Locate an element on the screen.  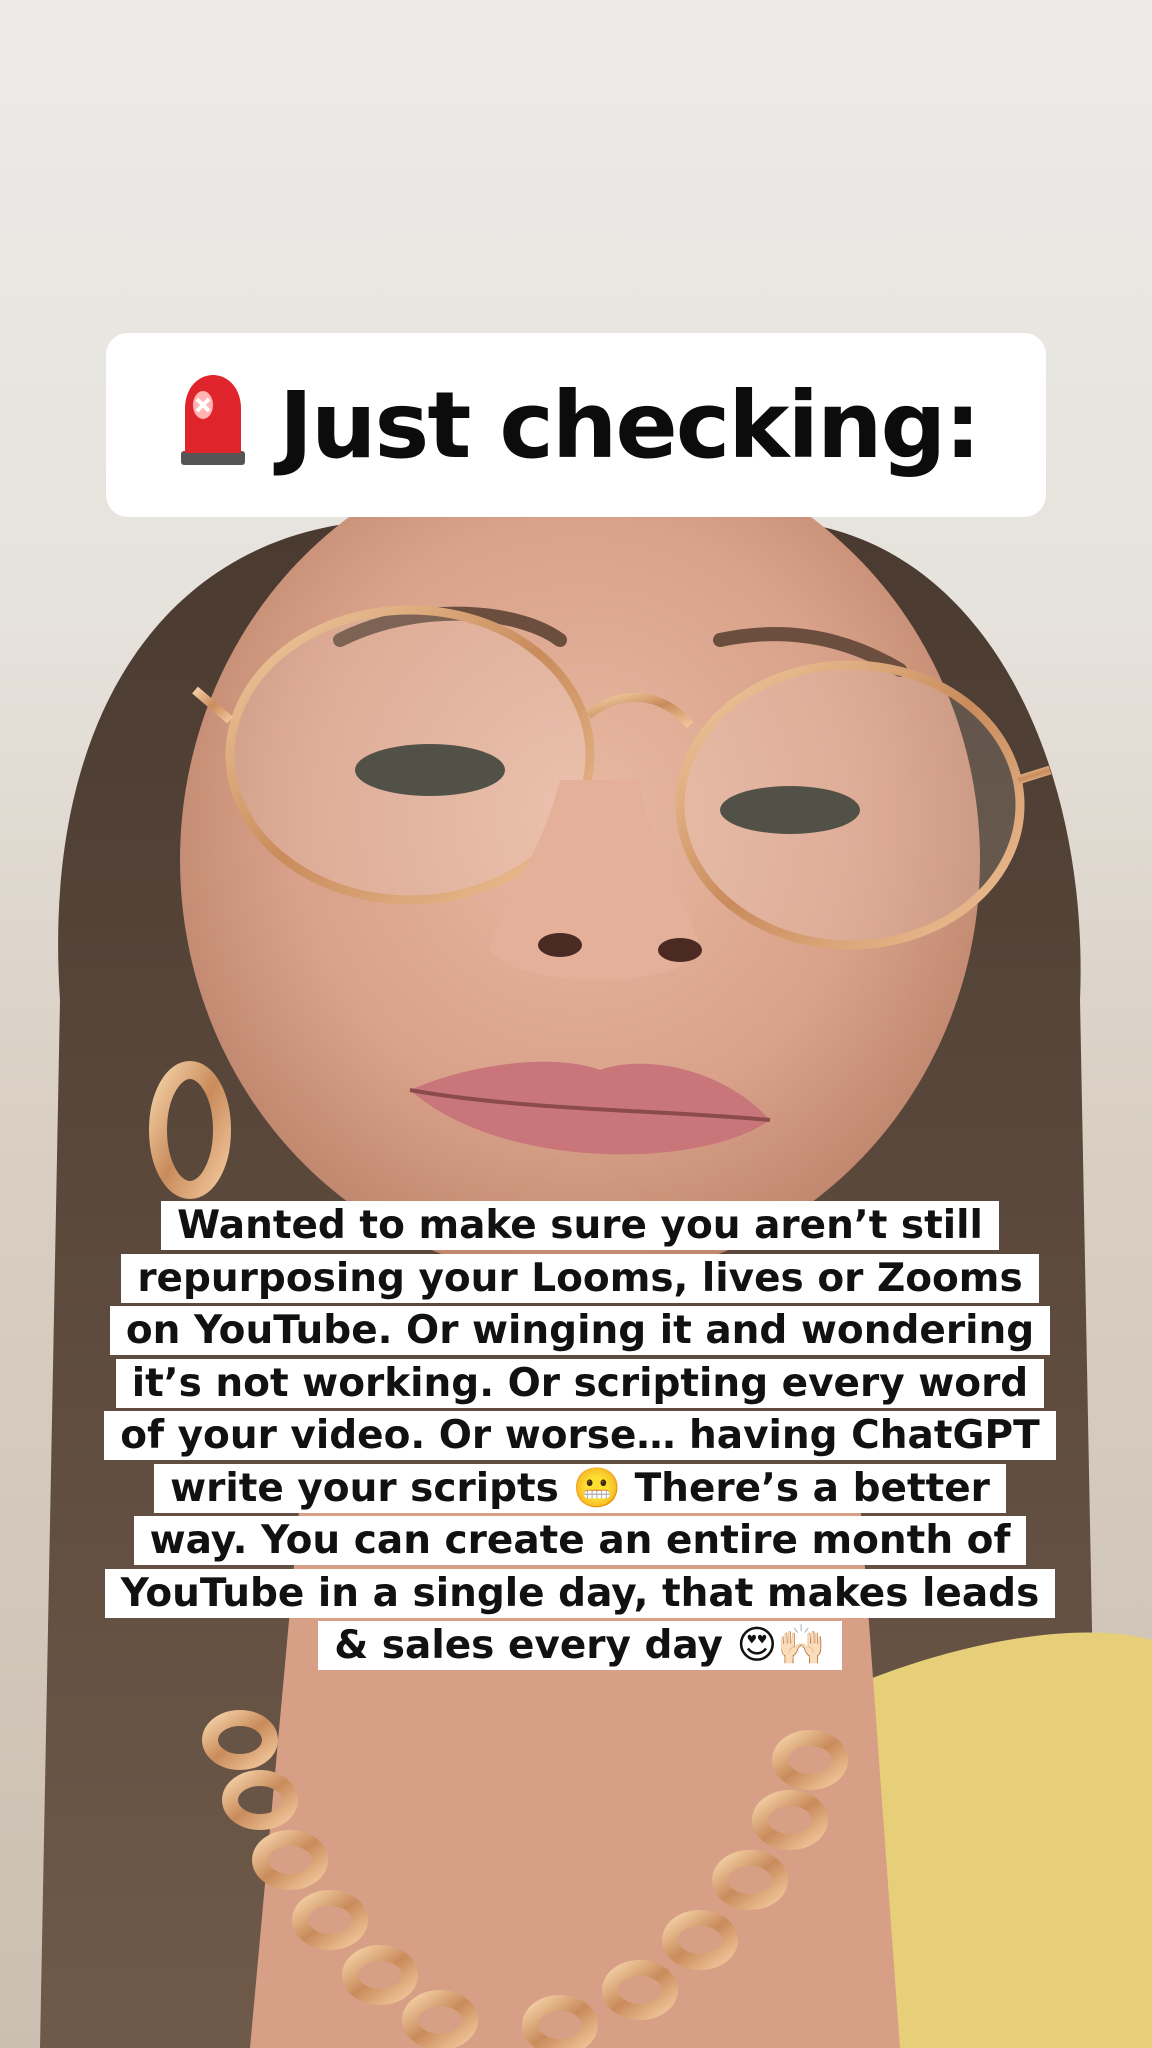
caption-line: repurposing your Looms, lives or Zooms is located at coordinates (580, 1279).